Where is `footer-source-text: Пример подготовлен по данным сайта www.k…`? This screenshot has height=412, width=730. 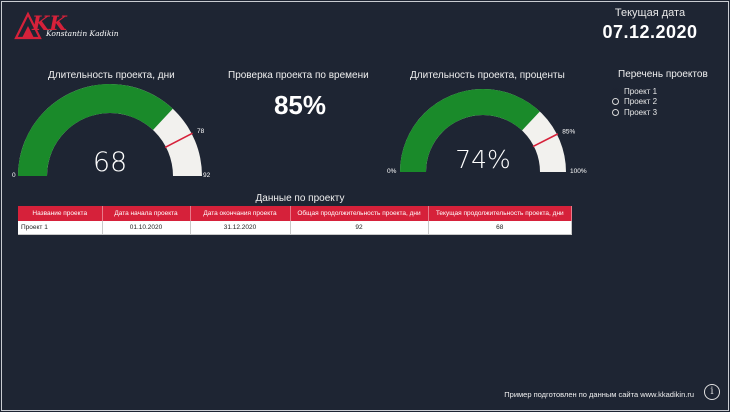
footer-source-text: Пример подготовлен по данным сайта www.k… is located at coordinates (599, 394).